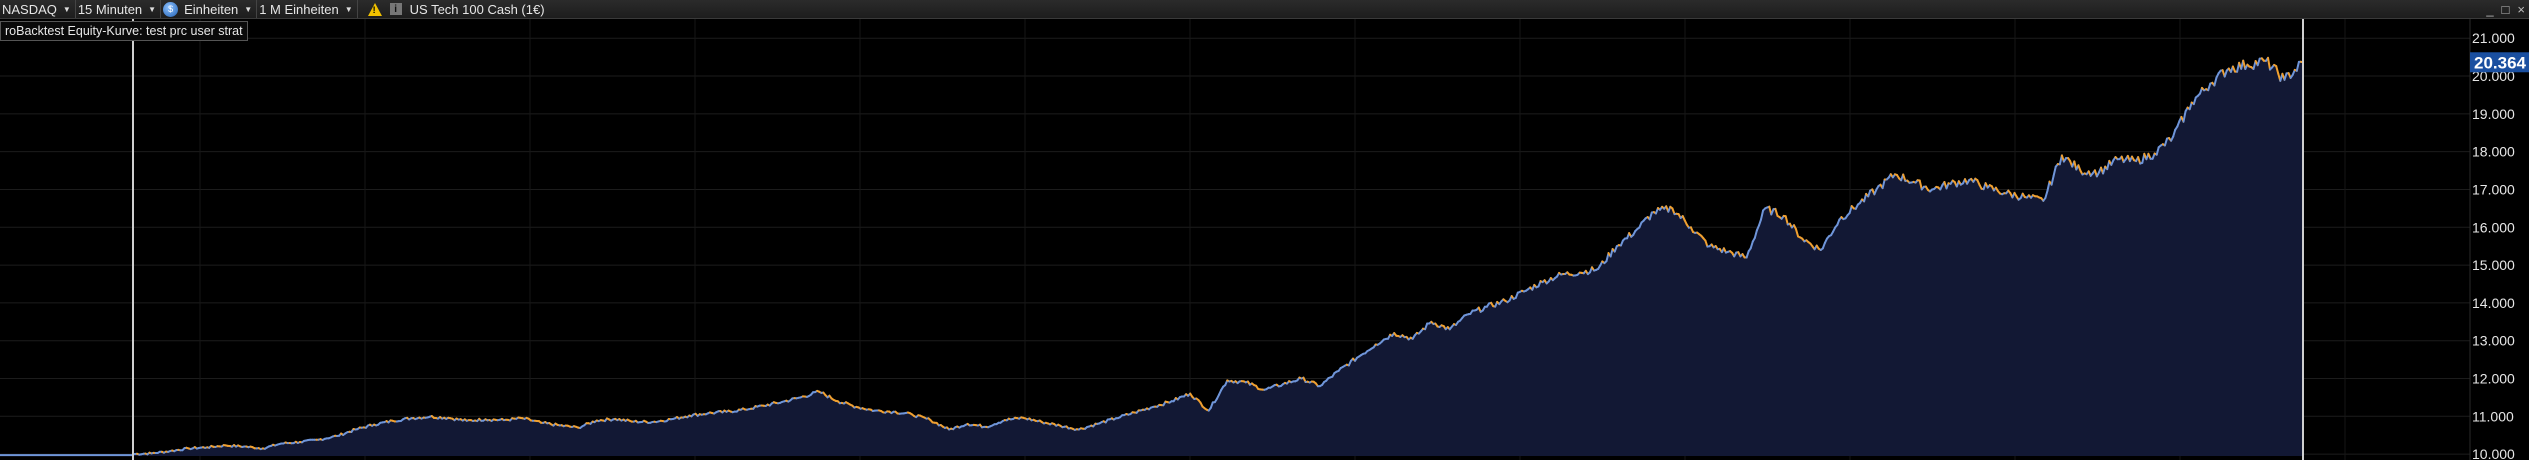 The image size is (2529, 460). I want to click on instrument-selector: ! i US Tech 100 Cash (1€), so click(453, 9).